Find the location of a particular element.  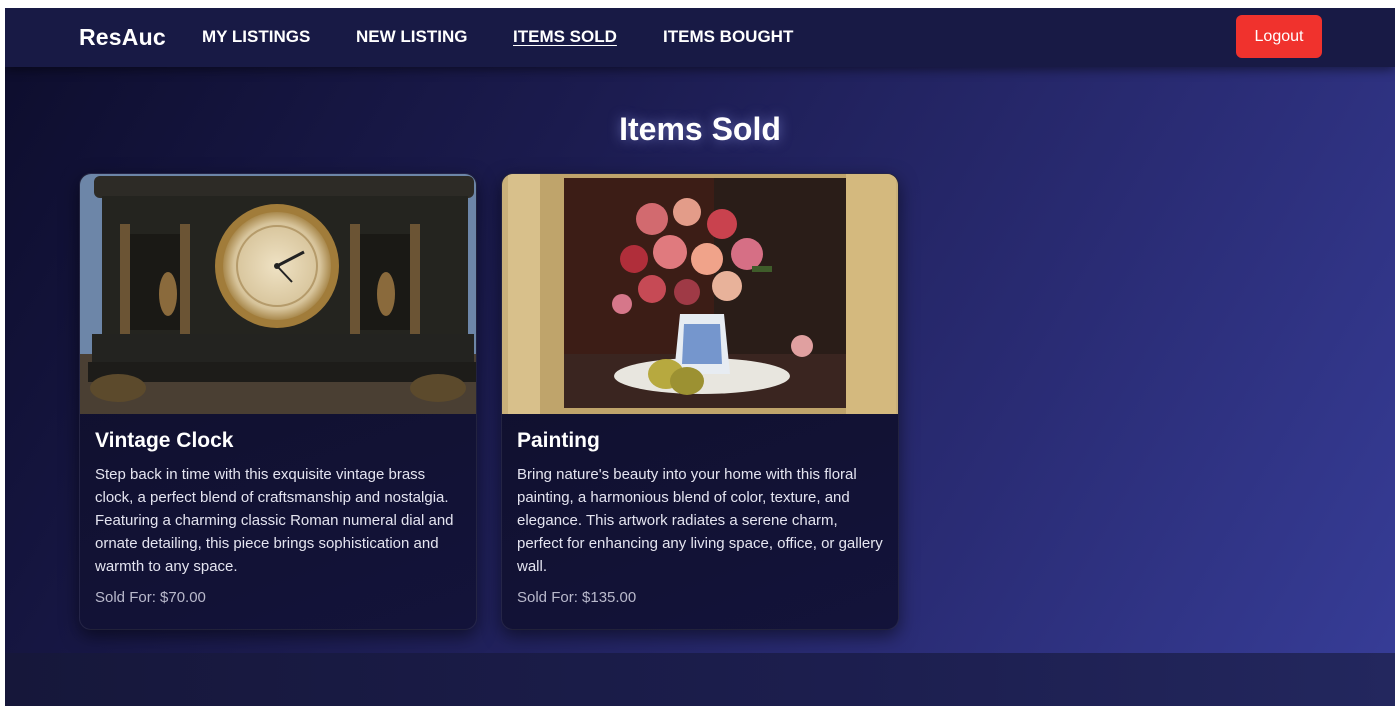

page-footer is located at coordinates (700, 679).